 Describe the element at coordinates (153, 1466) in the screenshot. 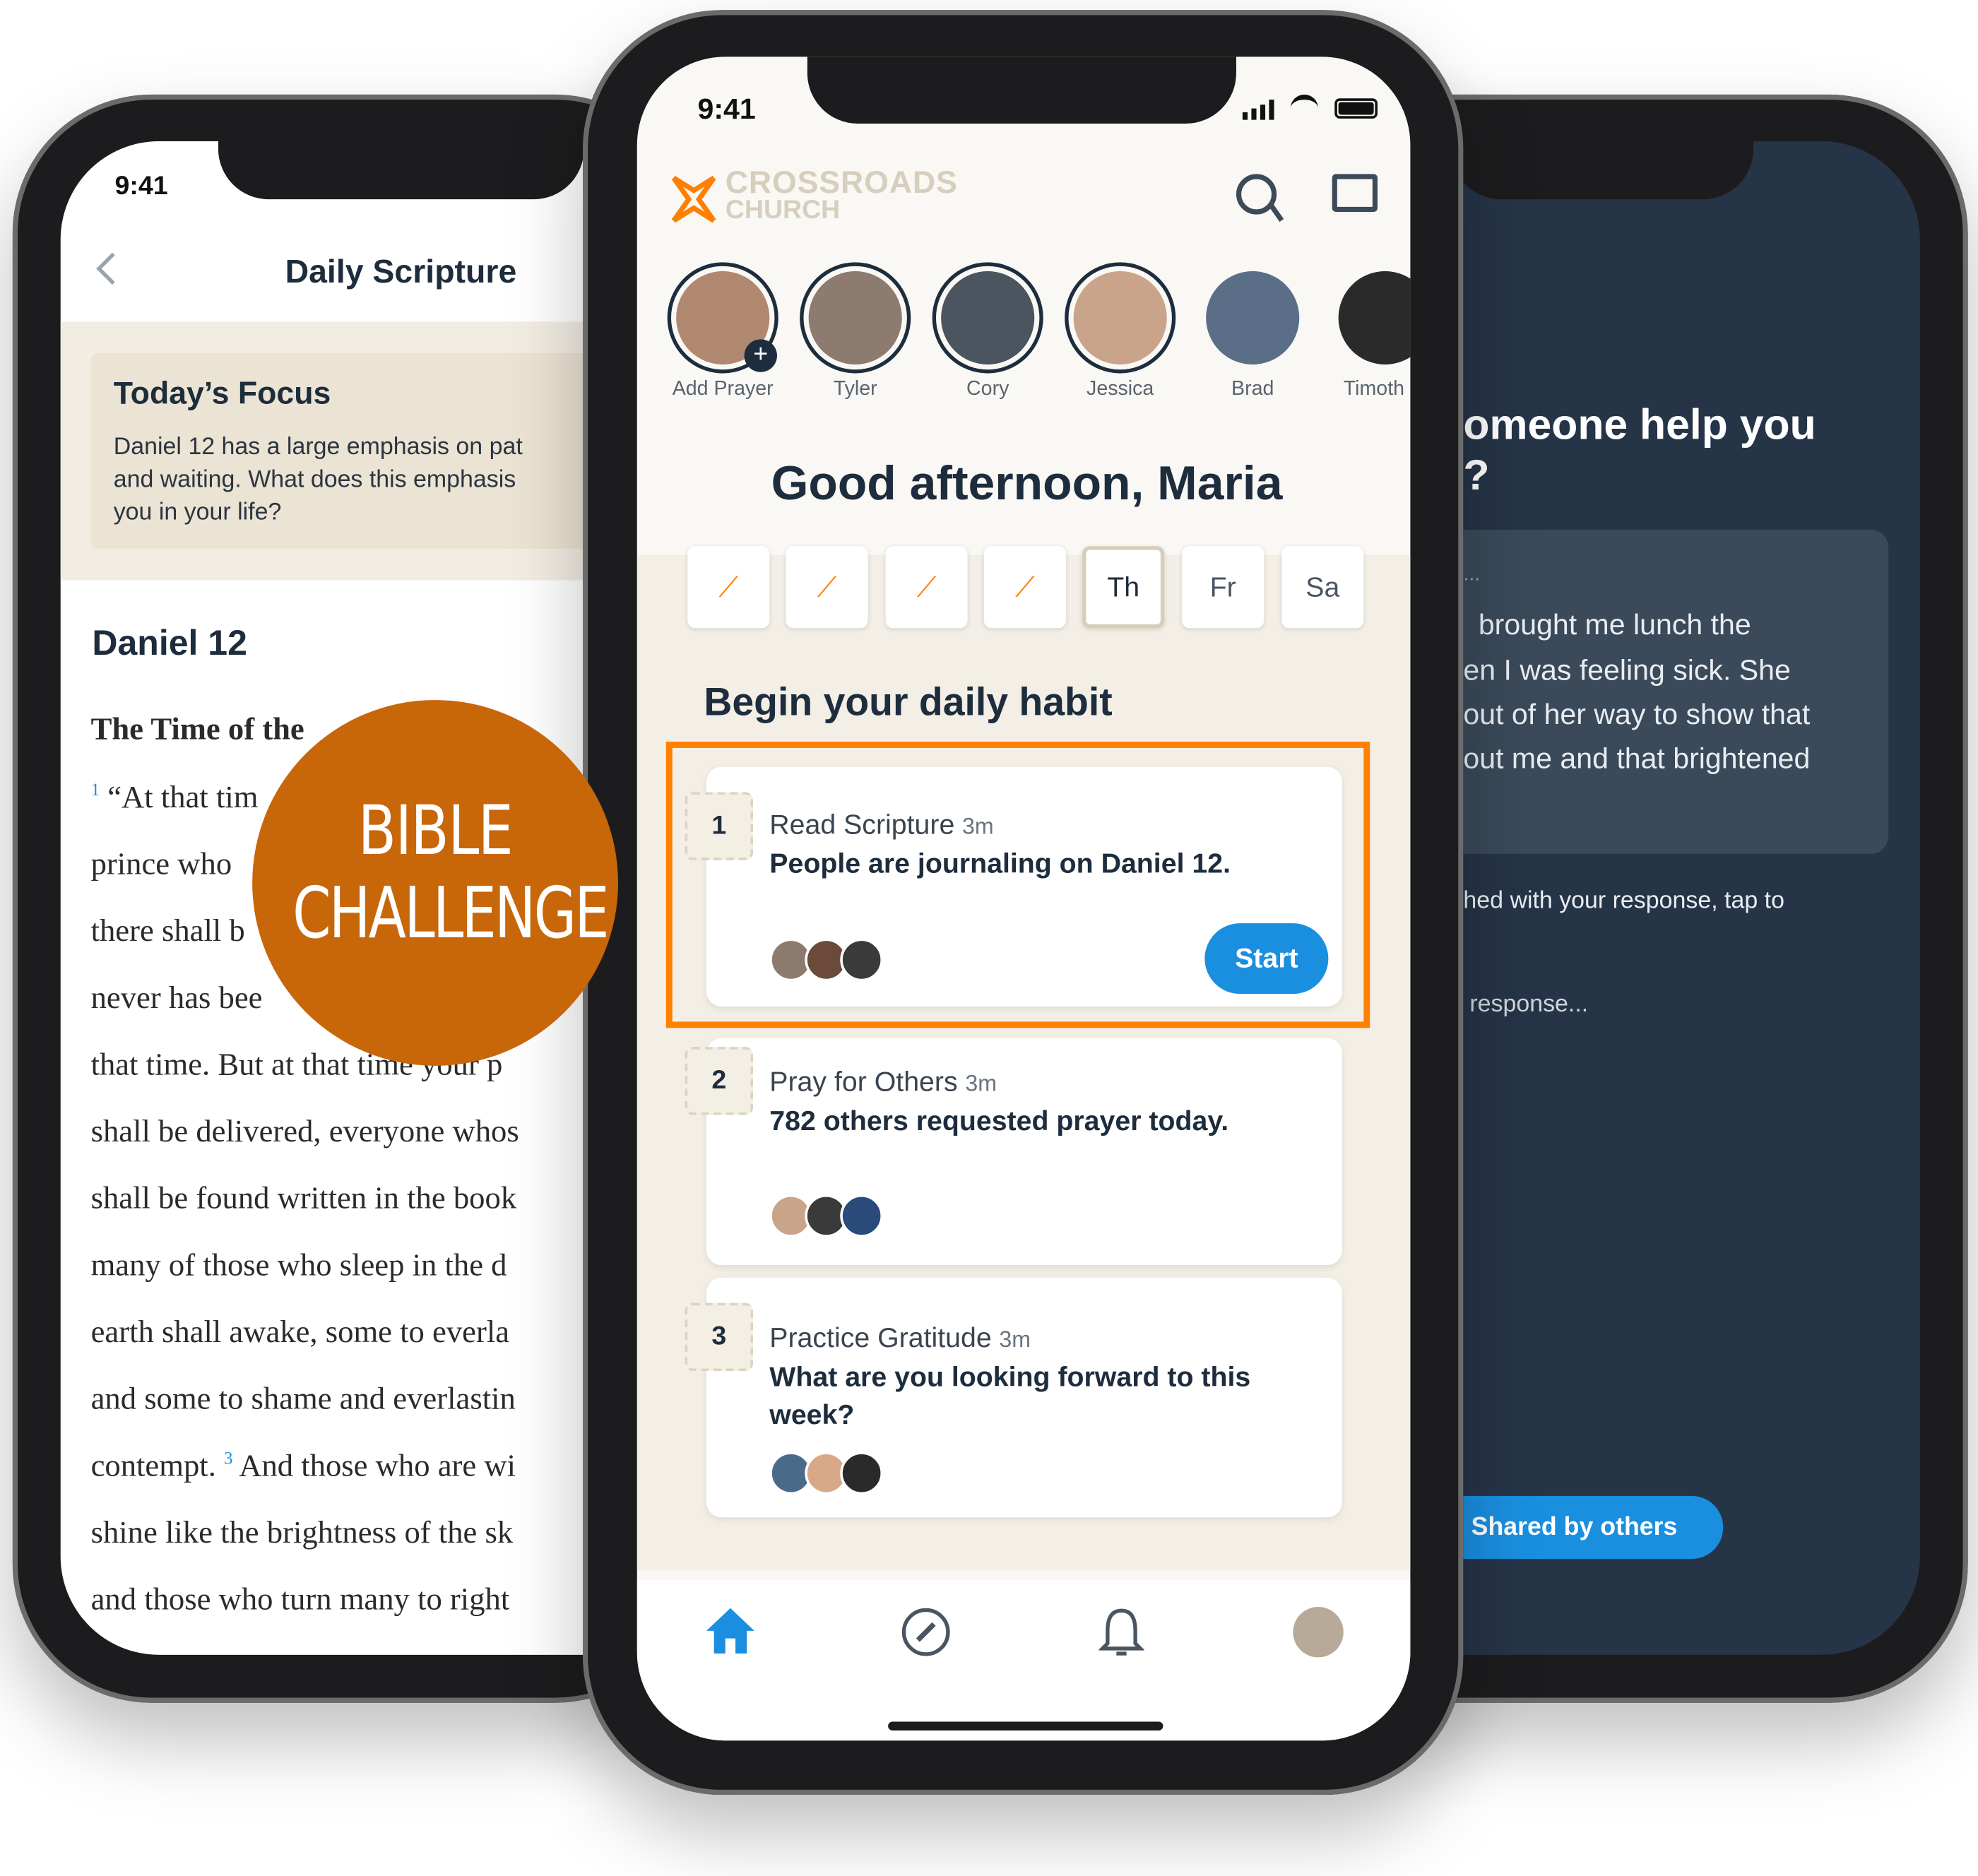

I see `verse-text: contempt.` at that location.